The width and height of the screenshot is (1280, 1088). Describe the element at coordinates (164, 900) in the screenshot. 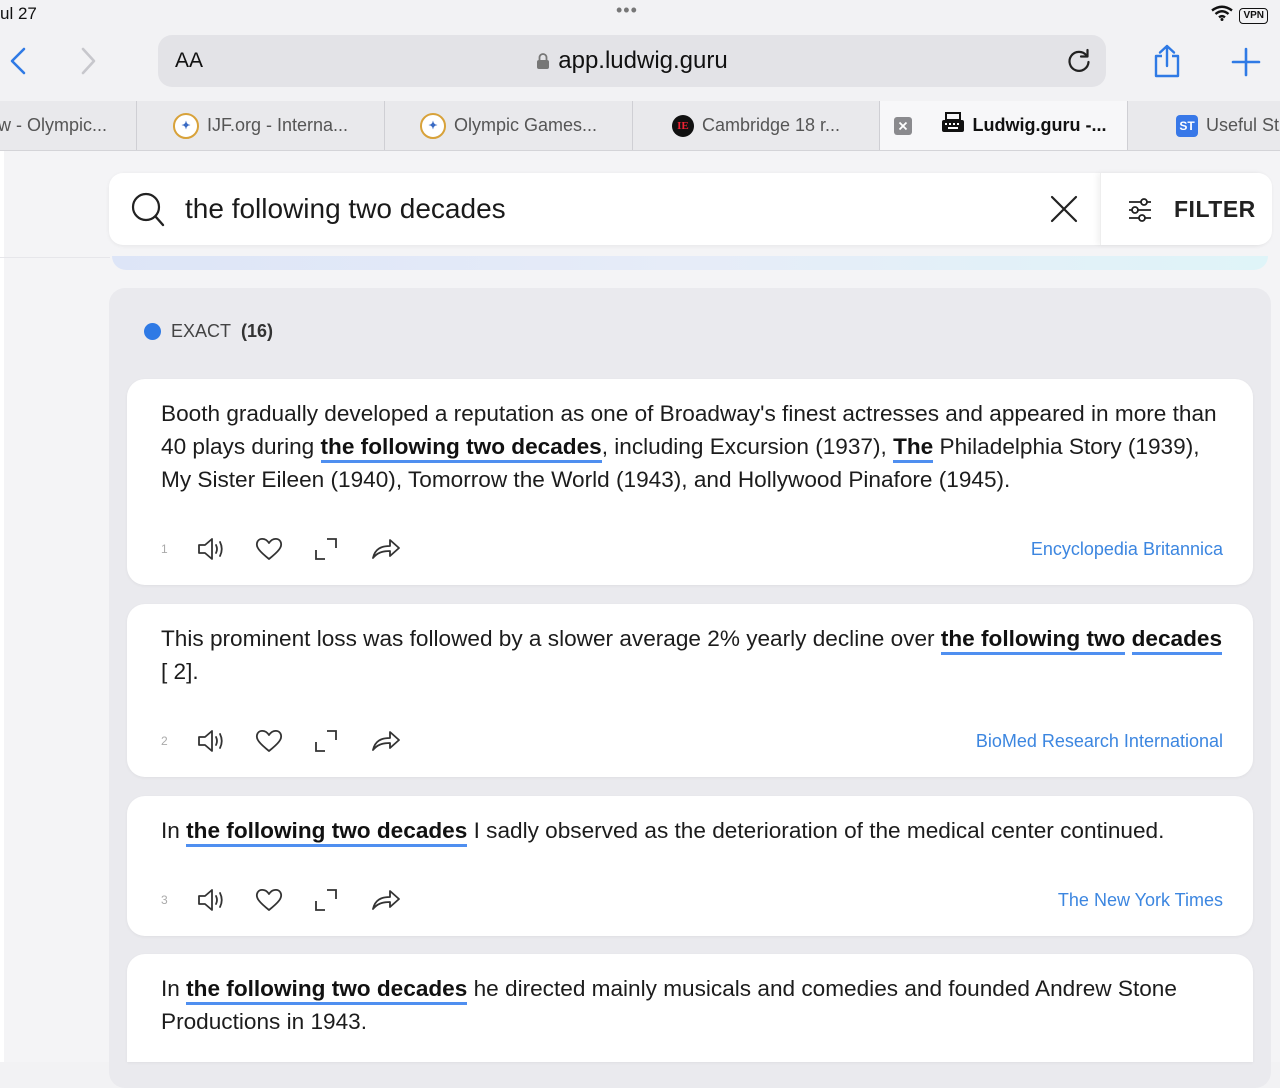

I see `result-number: 3` at that location.